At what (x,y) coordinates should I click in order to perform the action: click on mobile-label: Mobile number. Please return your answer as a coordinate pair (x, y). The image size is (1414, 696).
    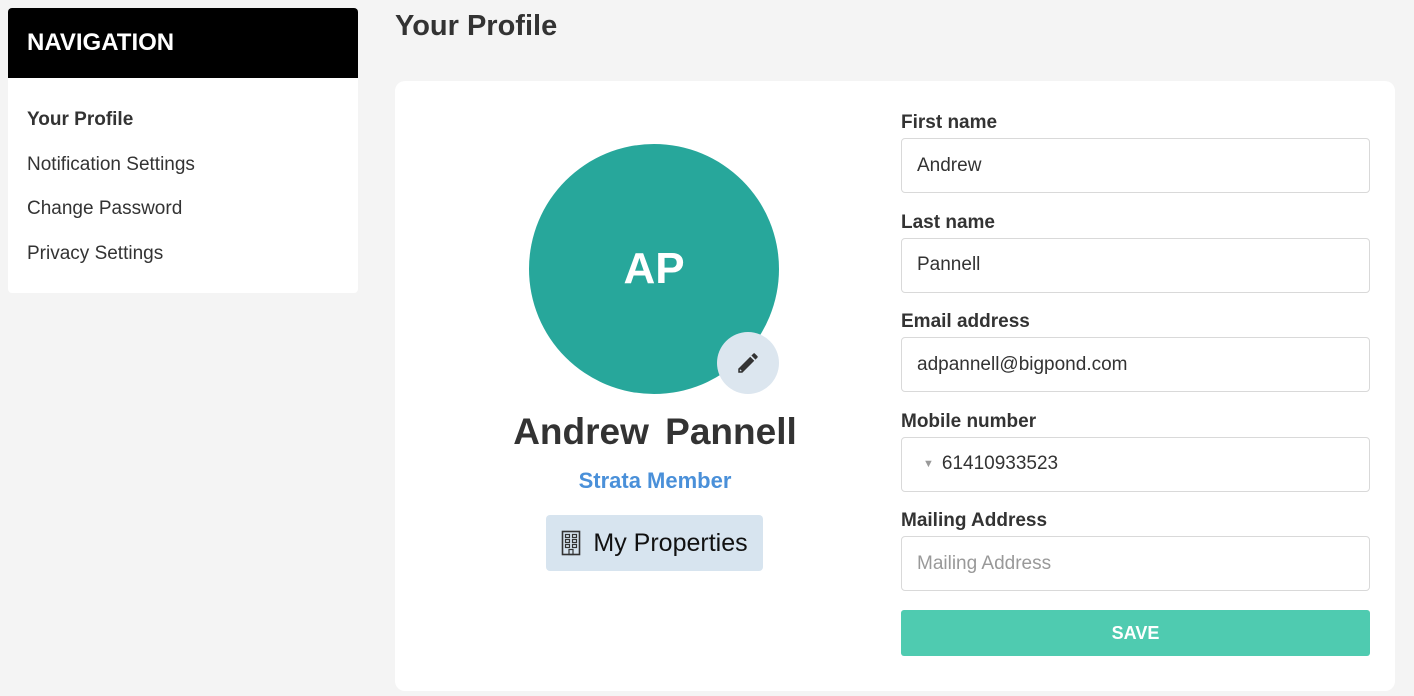
    Looking at the image, I should click on (969, 421).